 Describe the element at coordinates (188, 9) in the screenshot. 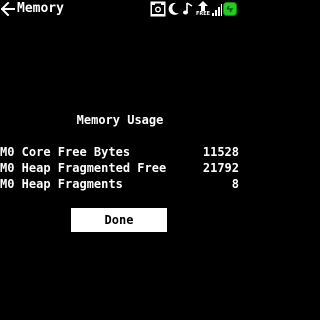

I see `music-note-icon` at that location.